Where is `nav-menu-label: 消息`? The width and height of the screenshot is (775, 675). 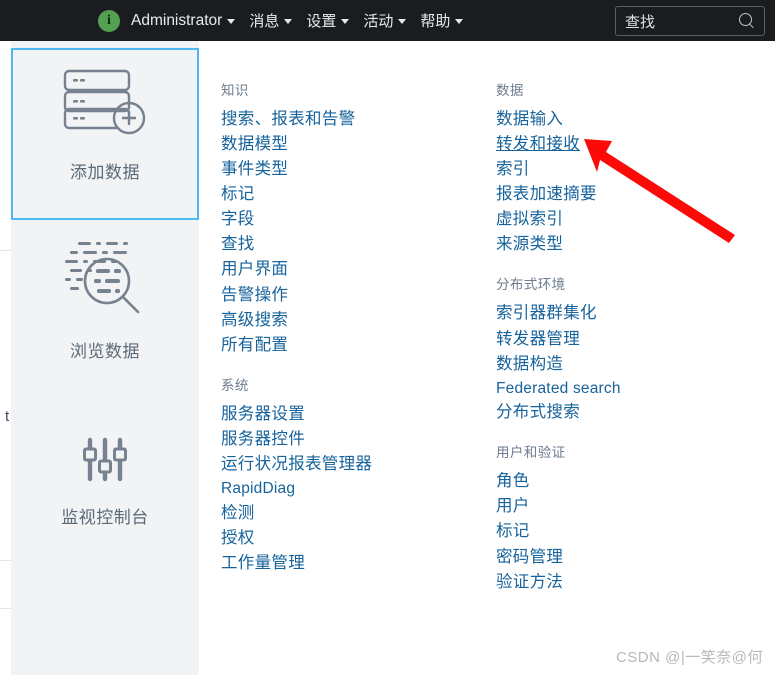 nav-menu-label: 消息 is located at coordinates (264, 21).